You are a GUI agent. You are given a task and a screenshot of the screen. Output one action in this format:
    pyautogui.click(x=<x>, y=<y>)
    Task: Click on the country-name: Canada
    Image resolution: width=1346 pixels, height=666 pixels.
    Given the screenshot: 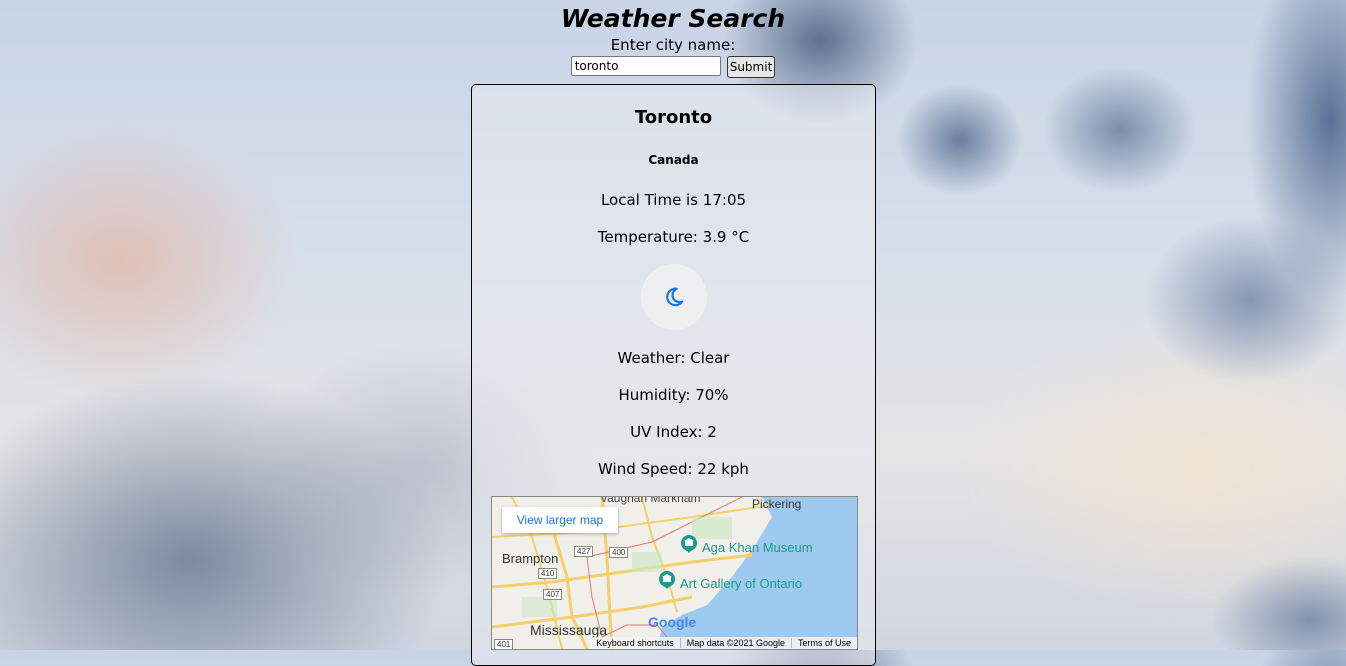 What is the action you would take?
    pyautogui.click(x=673, y=160)
    